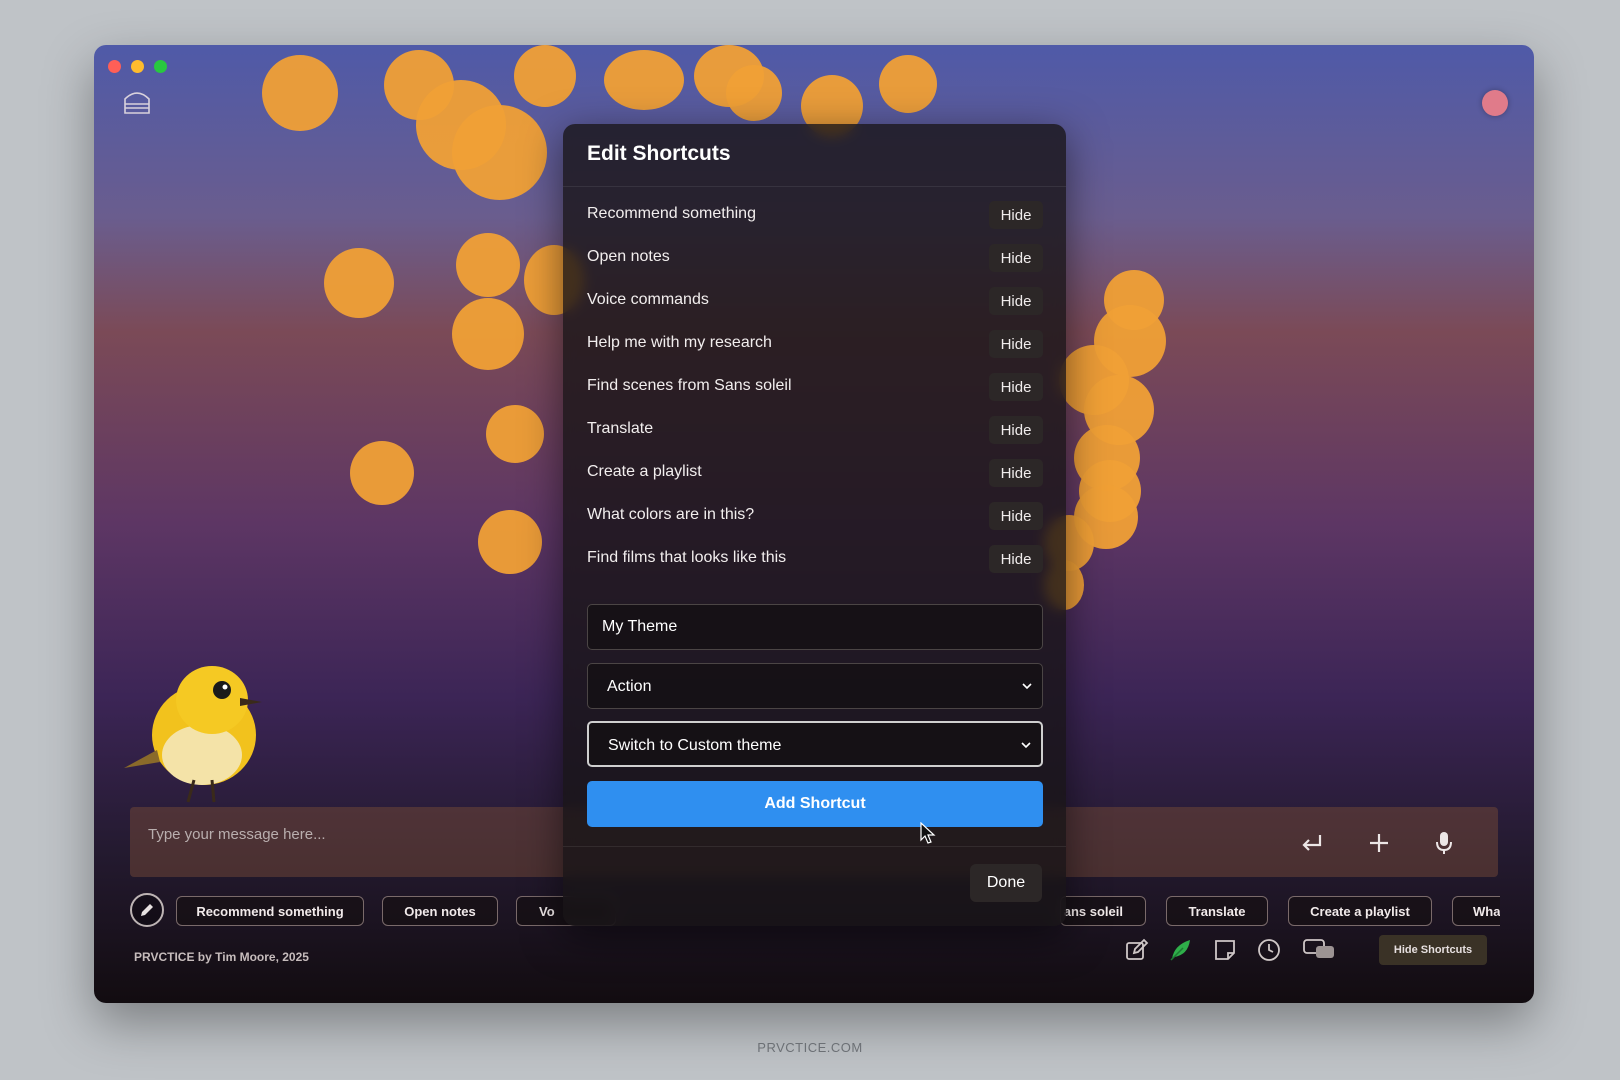 The image size is (1620, 1080). What do you see at coordinates (695, 745) in the screenshot?
I see `selected-action: Switch to Custom theme` at bounding box center [695, 745].